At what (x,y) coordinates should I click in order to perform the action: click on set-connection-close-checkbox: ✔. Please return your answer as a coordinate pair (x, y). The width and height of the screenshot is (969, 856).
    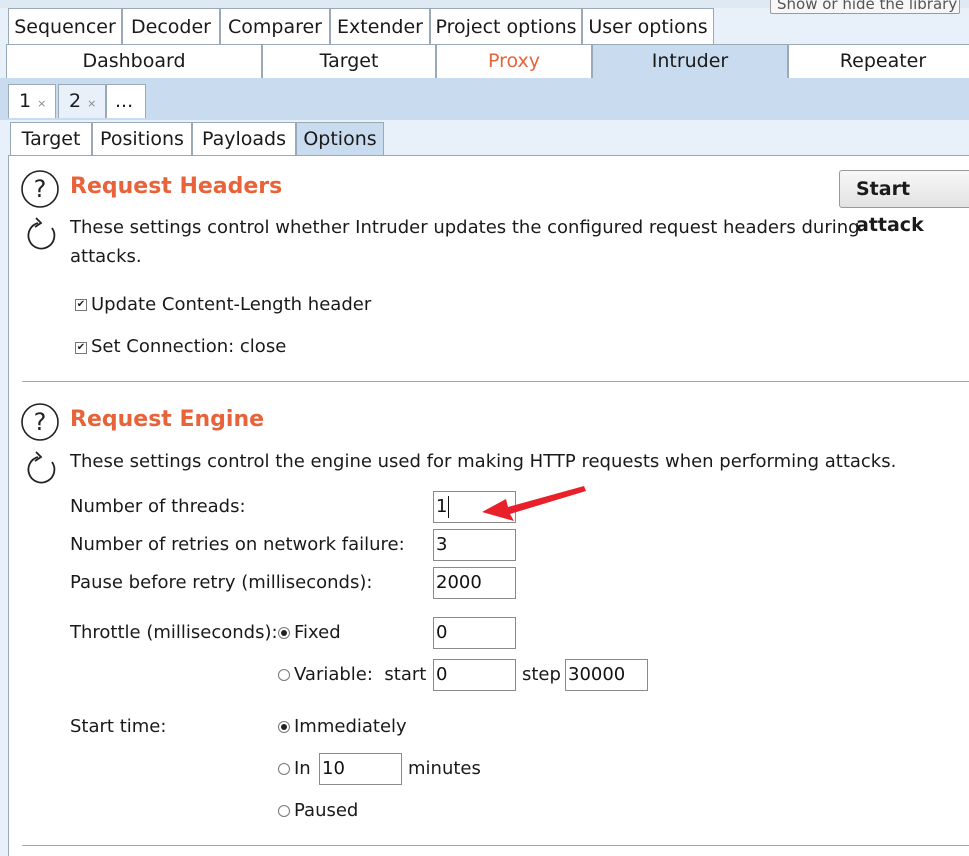
    Looking at the image, I should click on (81, 348).